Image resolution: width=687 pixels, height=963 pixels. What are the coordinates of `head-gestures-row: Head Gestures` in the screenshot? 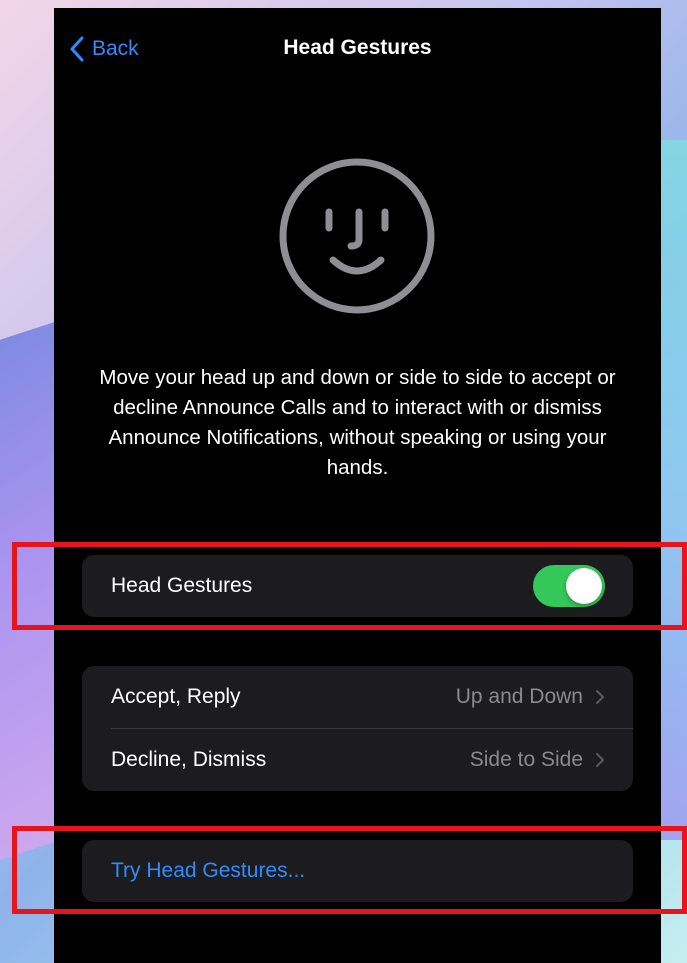 It's located at (357, 586).